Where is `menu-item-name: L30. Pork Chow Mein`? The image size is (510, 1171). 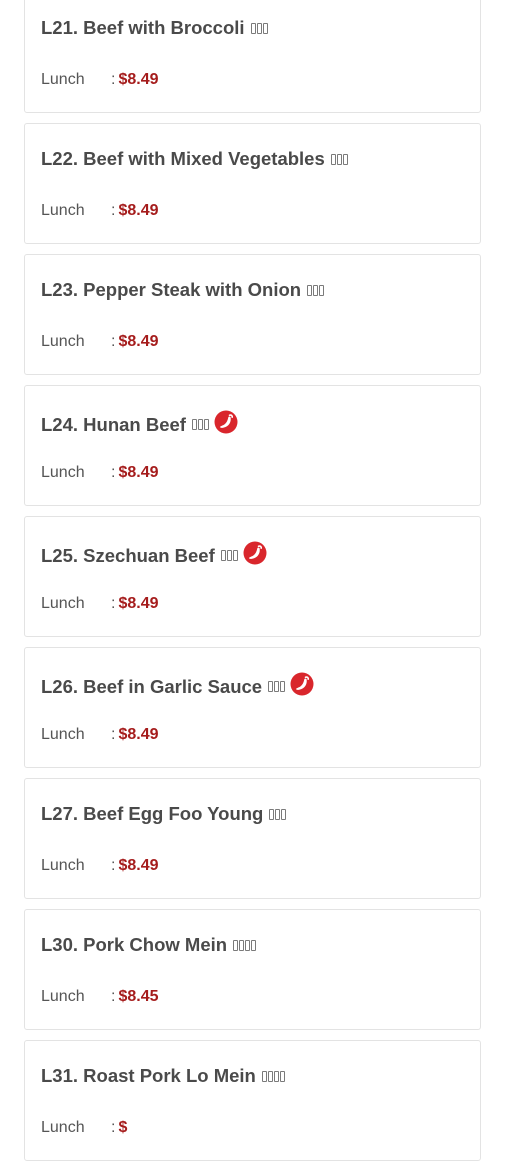 menu-item-name: L30. Pork Chow Mein is located at coordinates (134, 944).